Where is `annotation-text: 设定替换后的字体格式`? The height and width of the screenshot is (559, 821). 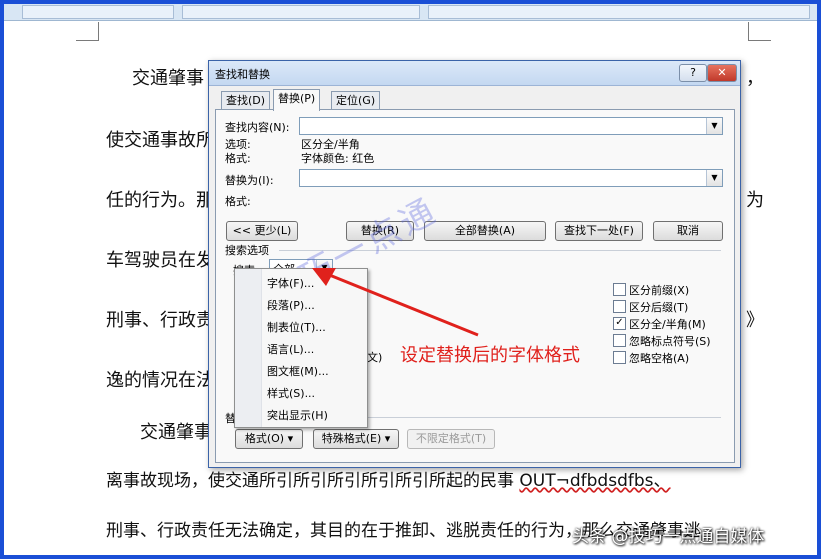
annotation-text: 设定替换后的字体格式 is located at coordinates (490, 355).